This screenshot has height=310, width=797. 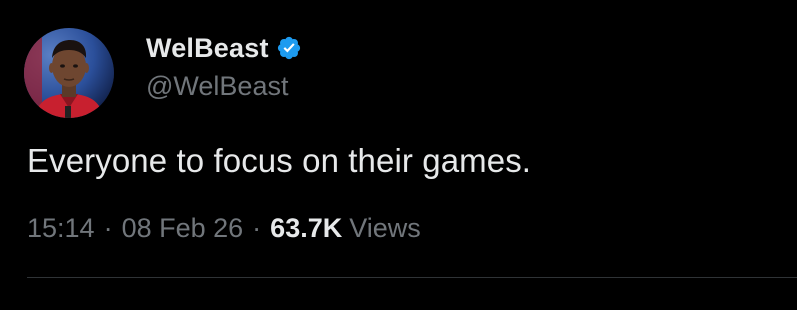 I want to click on display-name: WelBeast, so click(x=207, y=48).